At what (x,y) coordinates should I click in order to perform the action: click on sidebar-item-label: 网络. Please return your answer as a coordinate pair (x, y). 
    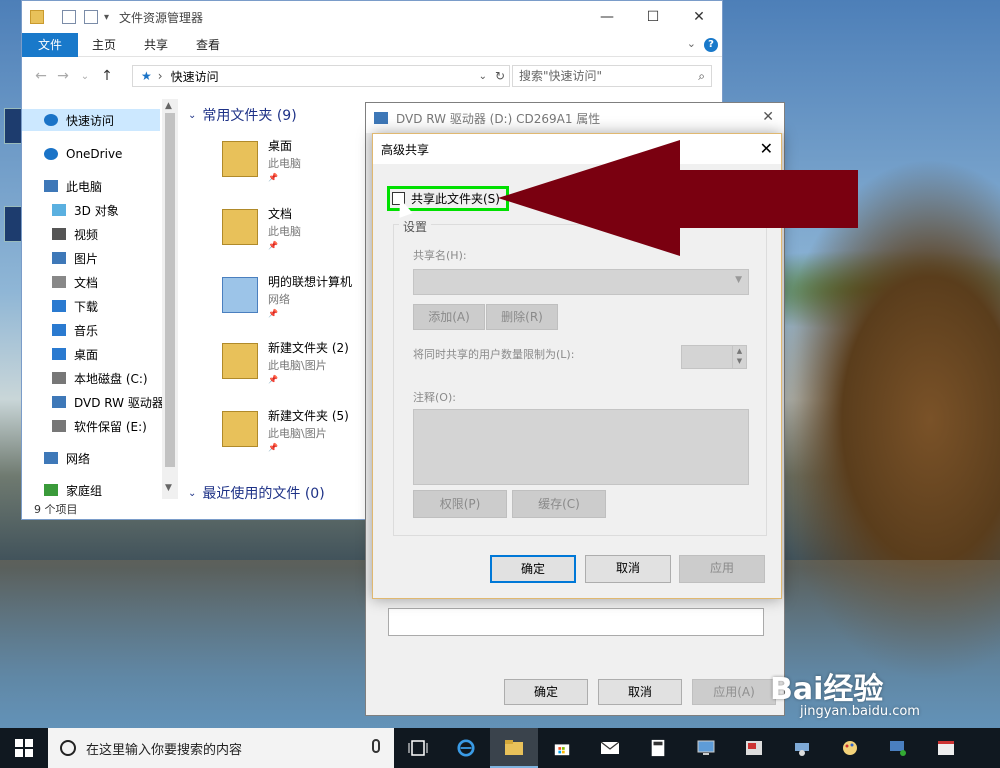
    Looking at the image, I should click on (78, 458).